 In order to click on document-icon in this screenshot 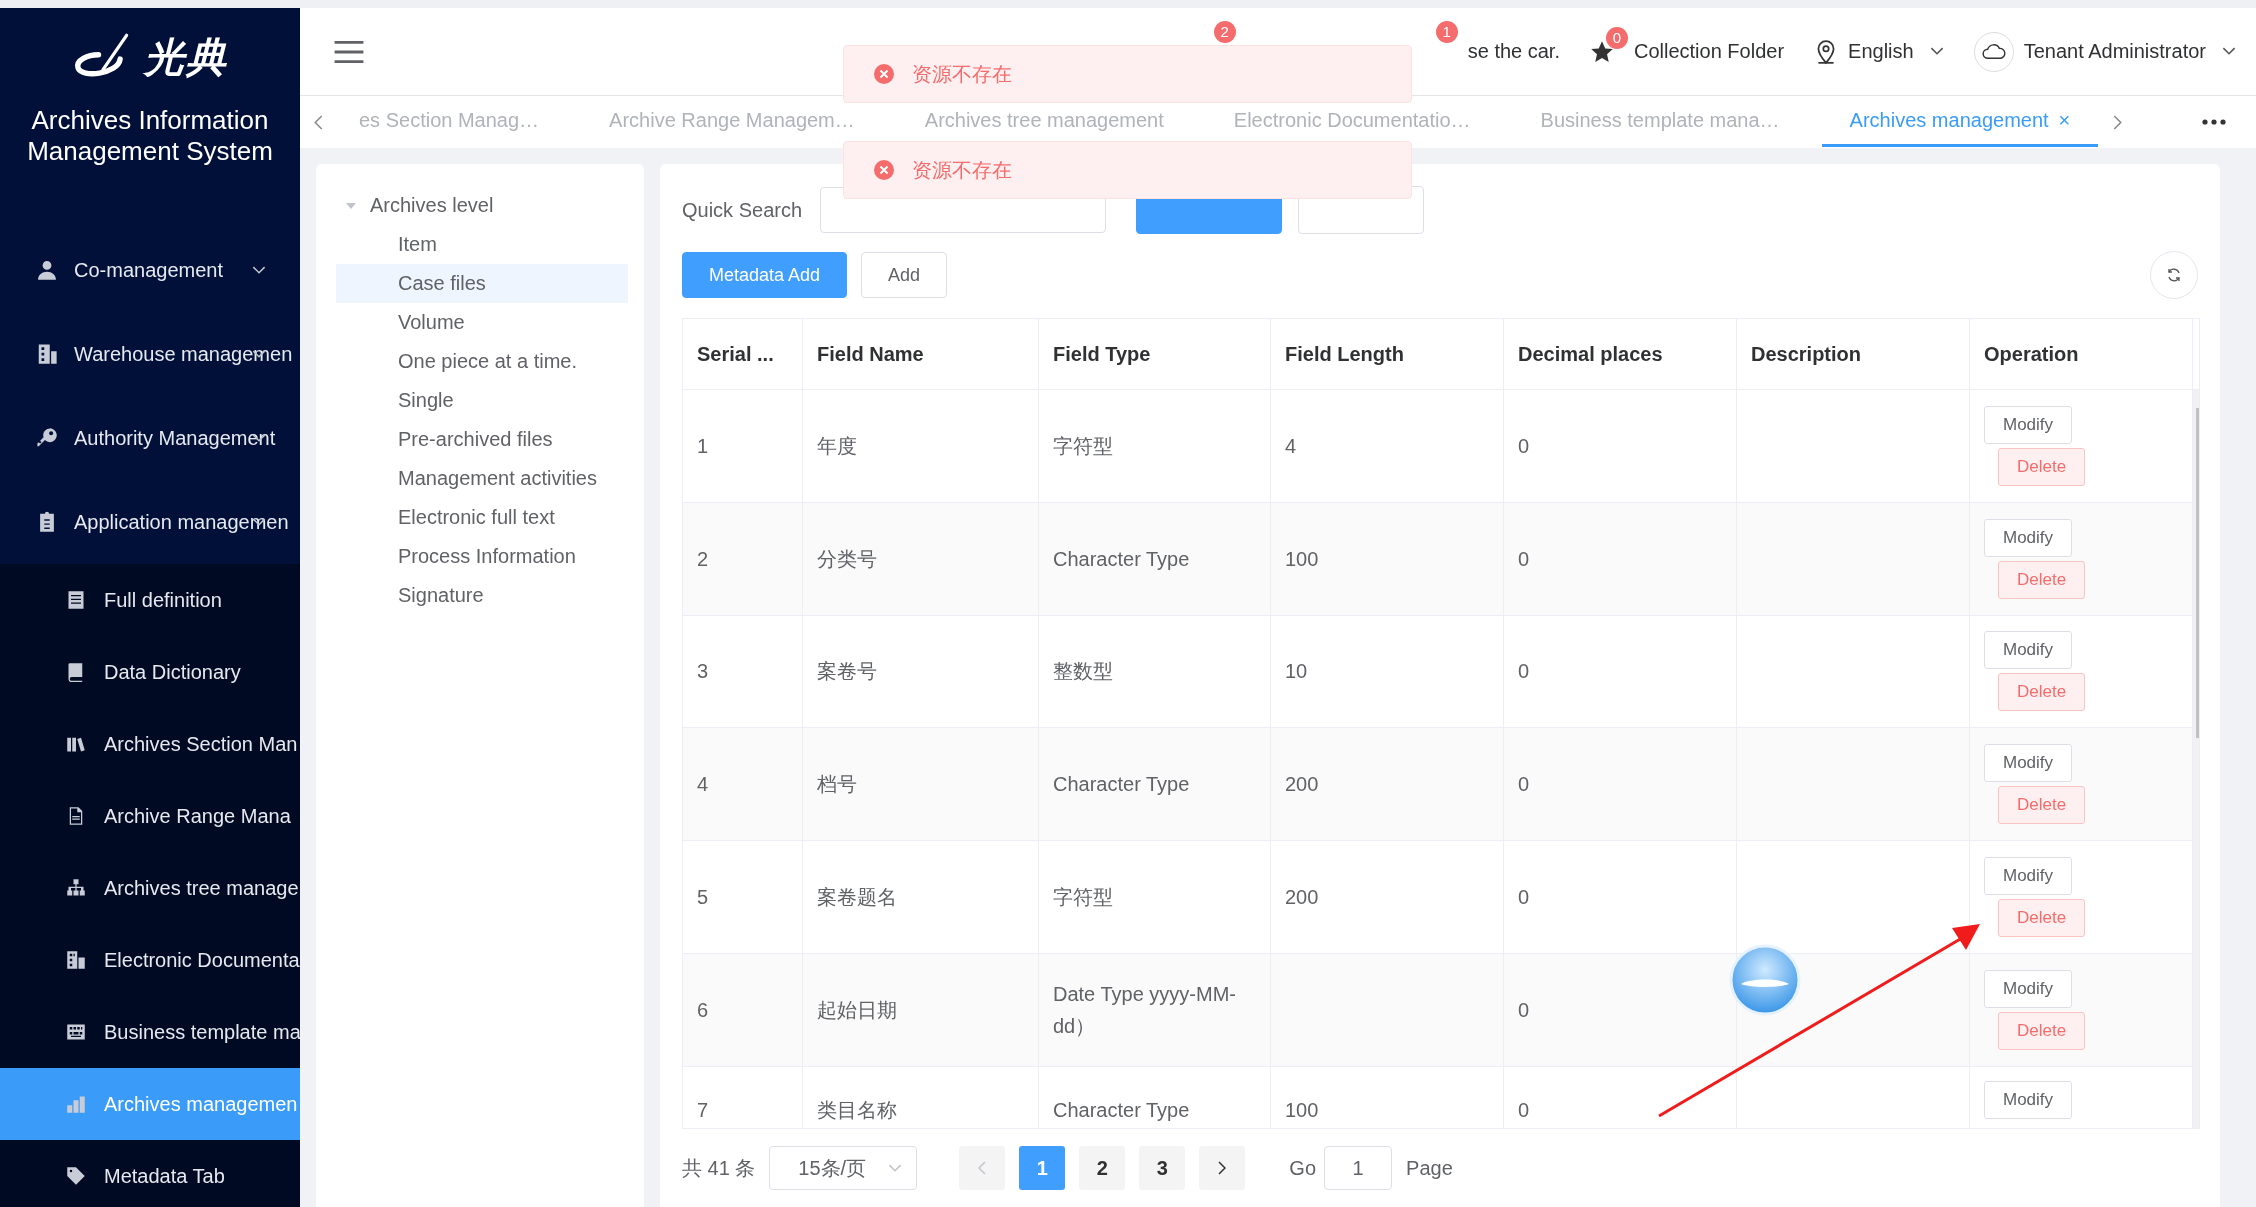, I will do `click(76, 600)`.